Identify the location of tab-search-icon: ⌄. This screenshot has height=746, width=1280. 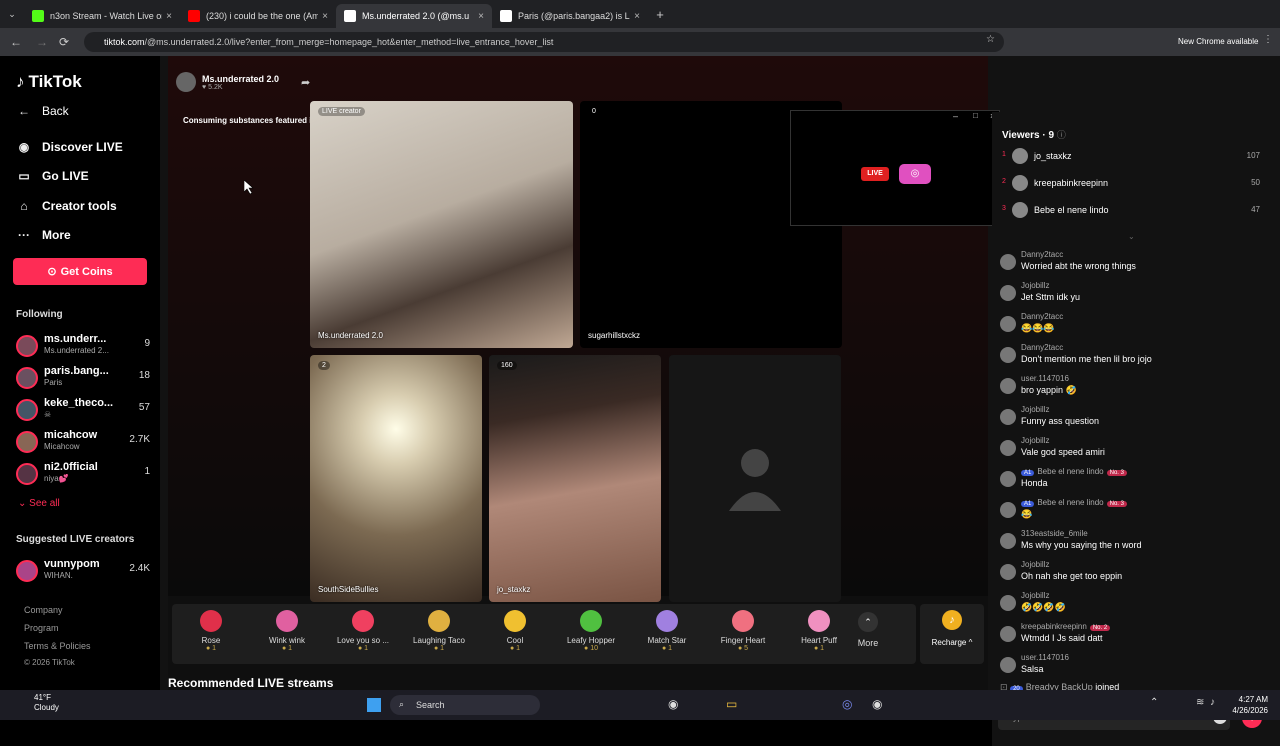
(12, 14).